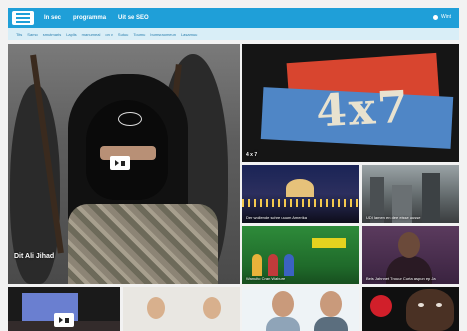 This screenshot has height=331, width=467. What do you see at coordinates (19, 34) in the screenshot?
I see `subnav-link-1: Tits` at bounding box center [19, 34].